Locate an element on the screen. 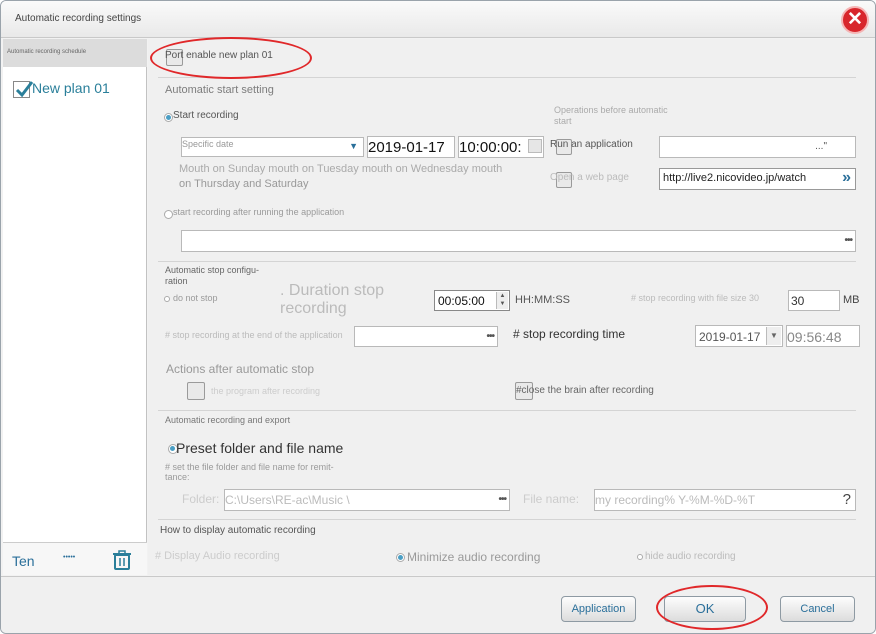 The image size is (876, 634). sidebar-footer: Ten ••••• is located at coordinates (75, 558).